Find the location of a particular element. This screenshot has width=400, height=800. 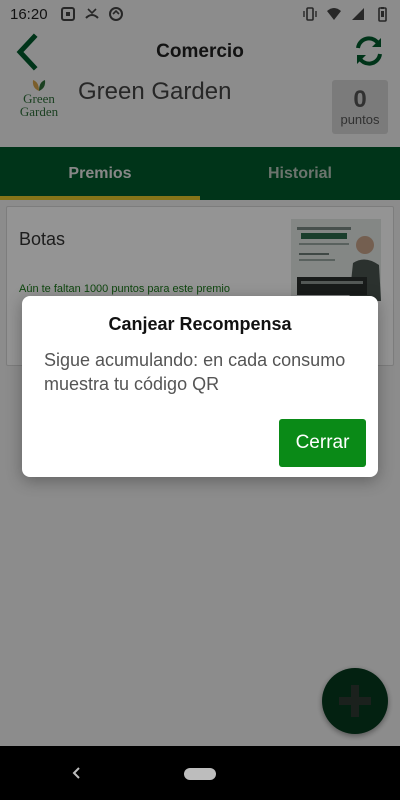

nav-back-icon is located at coordinates (77, 773).